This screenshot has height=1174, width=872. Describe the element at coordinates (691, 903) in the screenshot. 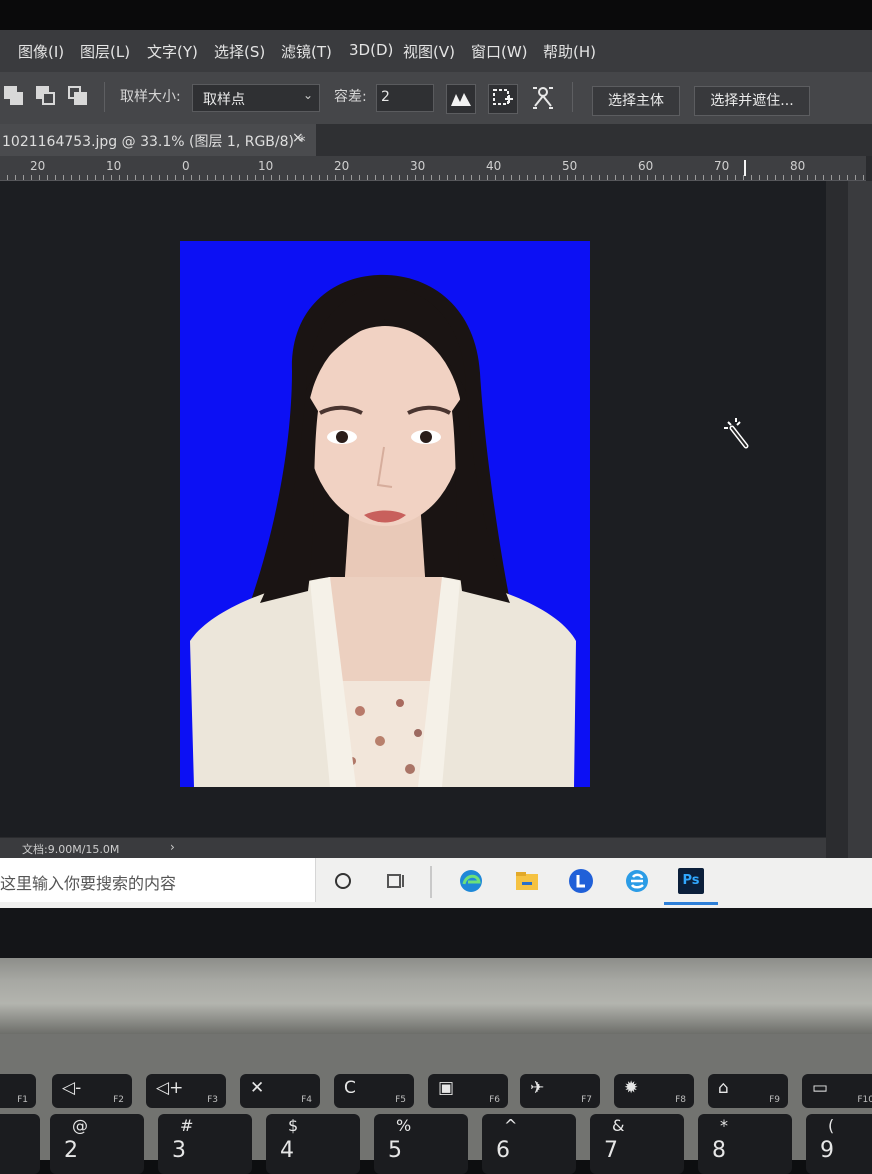

I see `active-app-indicator` at that location.